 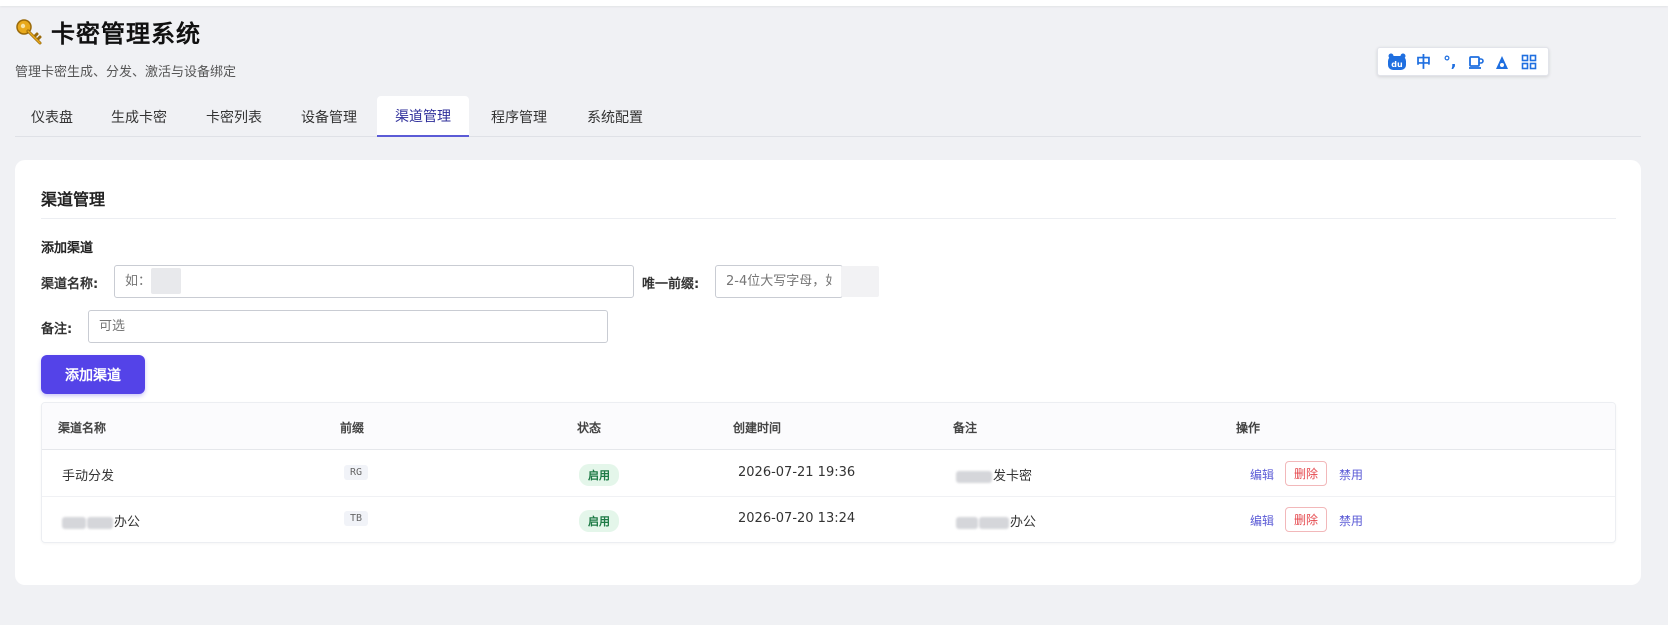 What do you see at coordinates (797, 518) in the screenshot?
I see `created-time-cell: 2026-07-20 13:24` at bounding box center [797, 518].